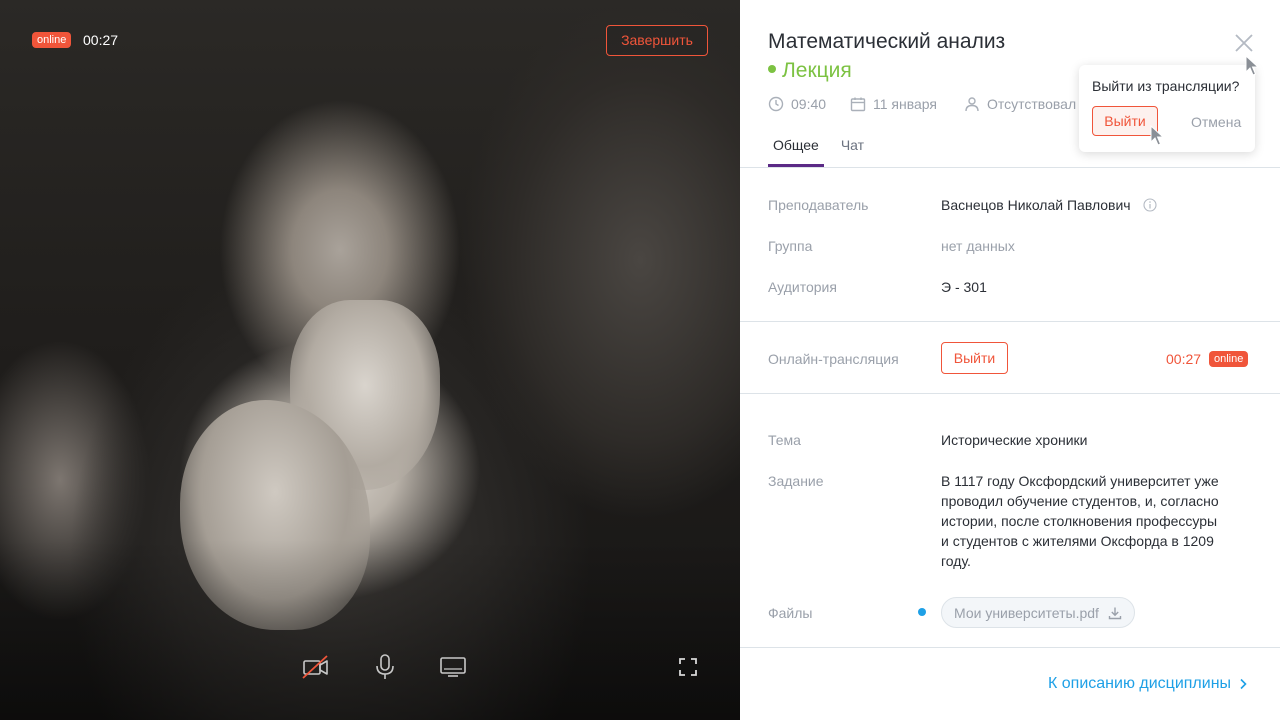 The width and height of the screenshot is (1280, 720). I want to click on screen-share-icon, so click(453, 667).